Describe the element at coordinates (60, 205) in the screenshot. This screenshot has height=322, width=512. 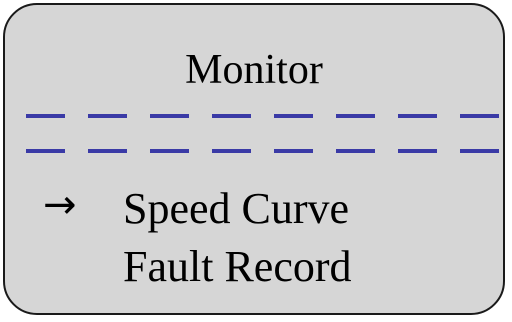
I see `right-arrow-icon: →` at that location.